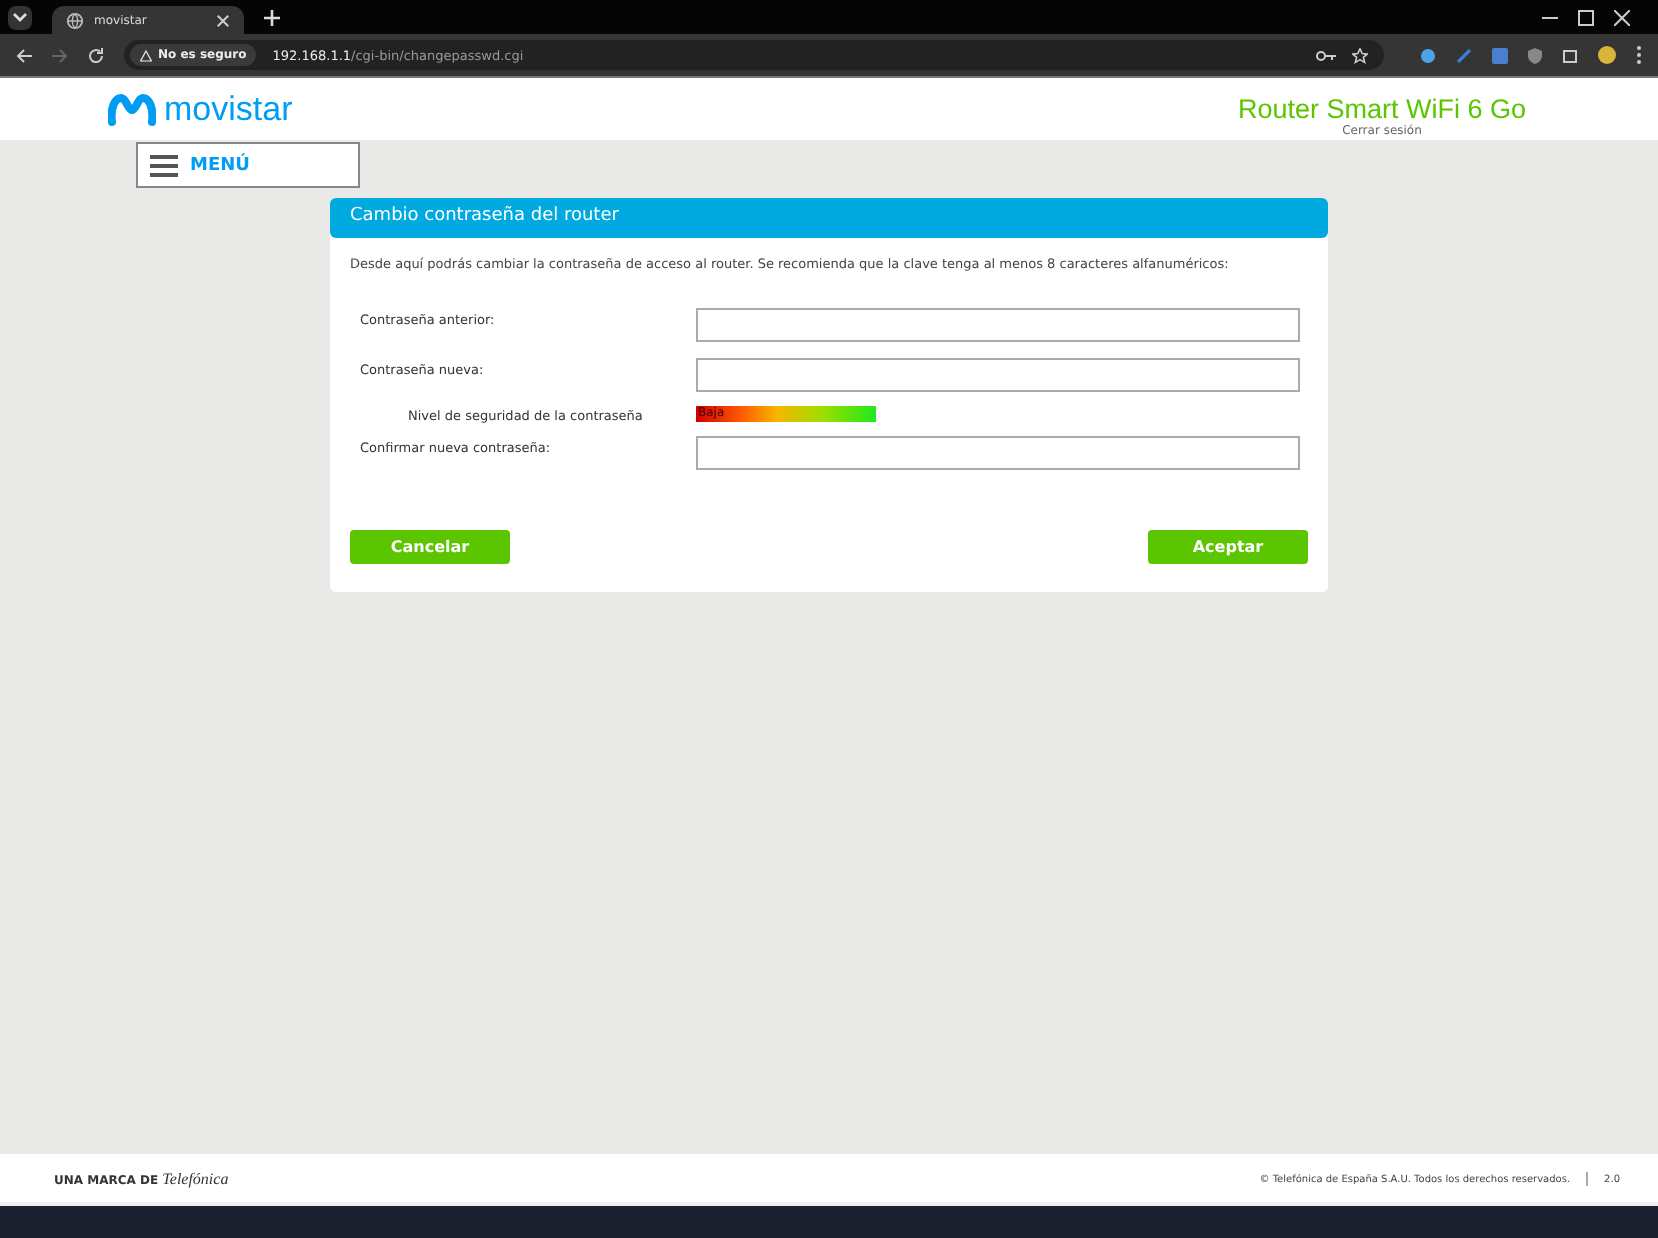 Image resolution: width=1658 pixels, height=1238 pixels. What do you see at coordinates (1586, 17) in the screenshot?
I see `maximize-icon` at bounding box center [1586, 17].